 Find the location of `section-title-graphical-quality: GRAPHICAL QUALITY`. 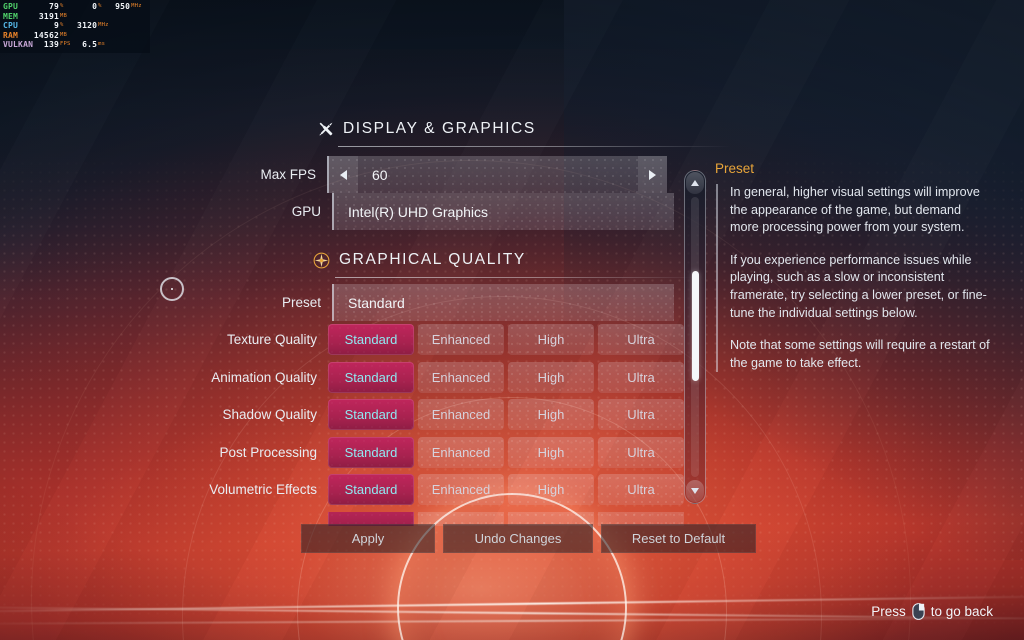

section-title-graphical-quality: GRAPHICAL QUALITY is located at coordinates (432, 259).